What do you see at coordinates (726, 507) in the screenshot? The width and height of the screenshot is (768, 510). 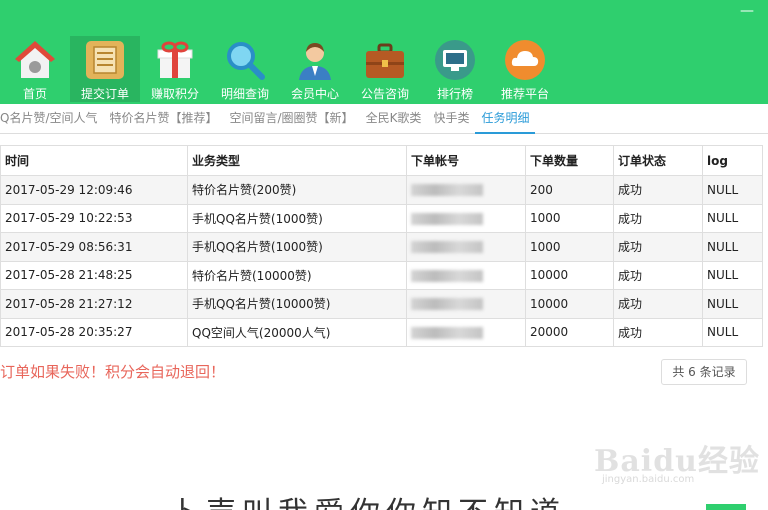 I see `bottom-accent-bar` at bounding box center [726, 507].